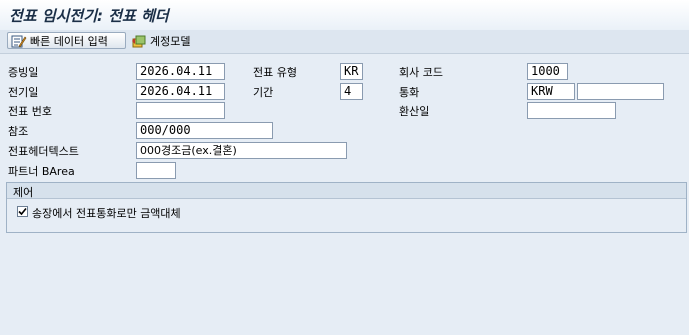 The image size is (689, 335). What do you see at coordinates (409, 92) in the screenshot?
I see `currency-label: 통화` at bounding box center [409, 92].